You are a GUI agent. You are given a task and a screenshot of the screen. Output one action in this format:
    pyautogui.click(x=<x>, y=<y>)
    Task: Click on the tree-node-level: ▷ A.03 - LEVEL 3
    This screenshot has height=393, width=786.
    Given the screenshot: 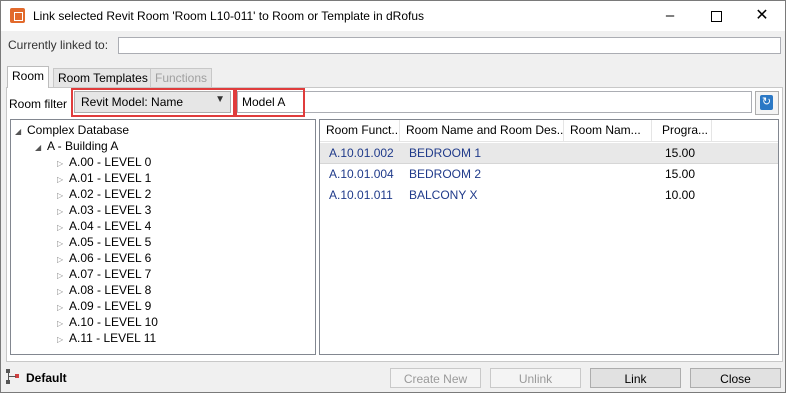 What is the action you would take?
    pyautogui.click(x=104, y=210)
    